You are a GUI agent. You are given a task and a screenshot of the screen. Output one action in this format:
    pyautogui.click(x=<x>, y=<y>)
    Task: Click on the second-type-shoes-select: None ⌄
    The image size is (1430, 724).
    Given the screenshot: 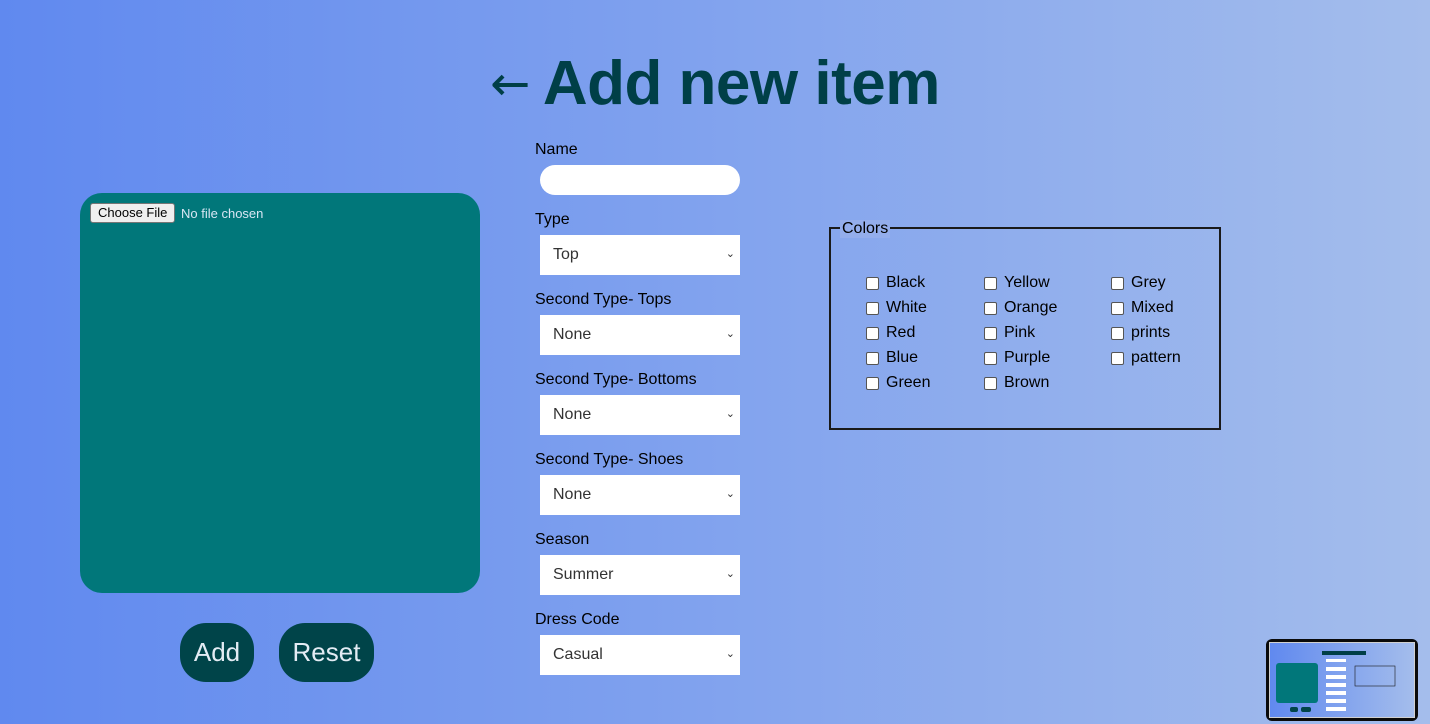 What is the action you would take?
    pyautogui.click(x=640, y=495)
    